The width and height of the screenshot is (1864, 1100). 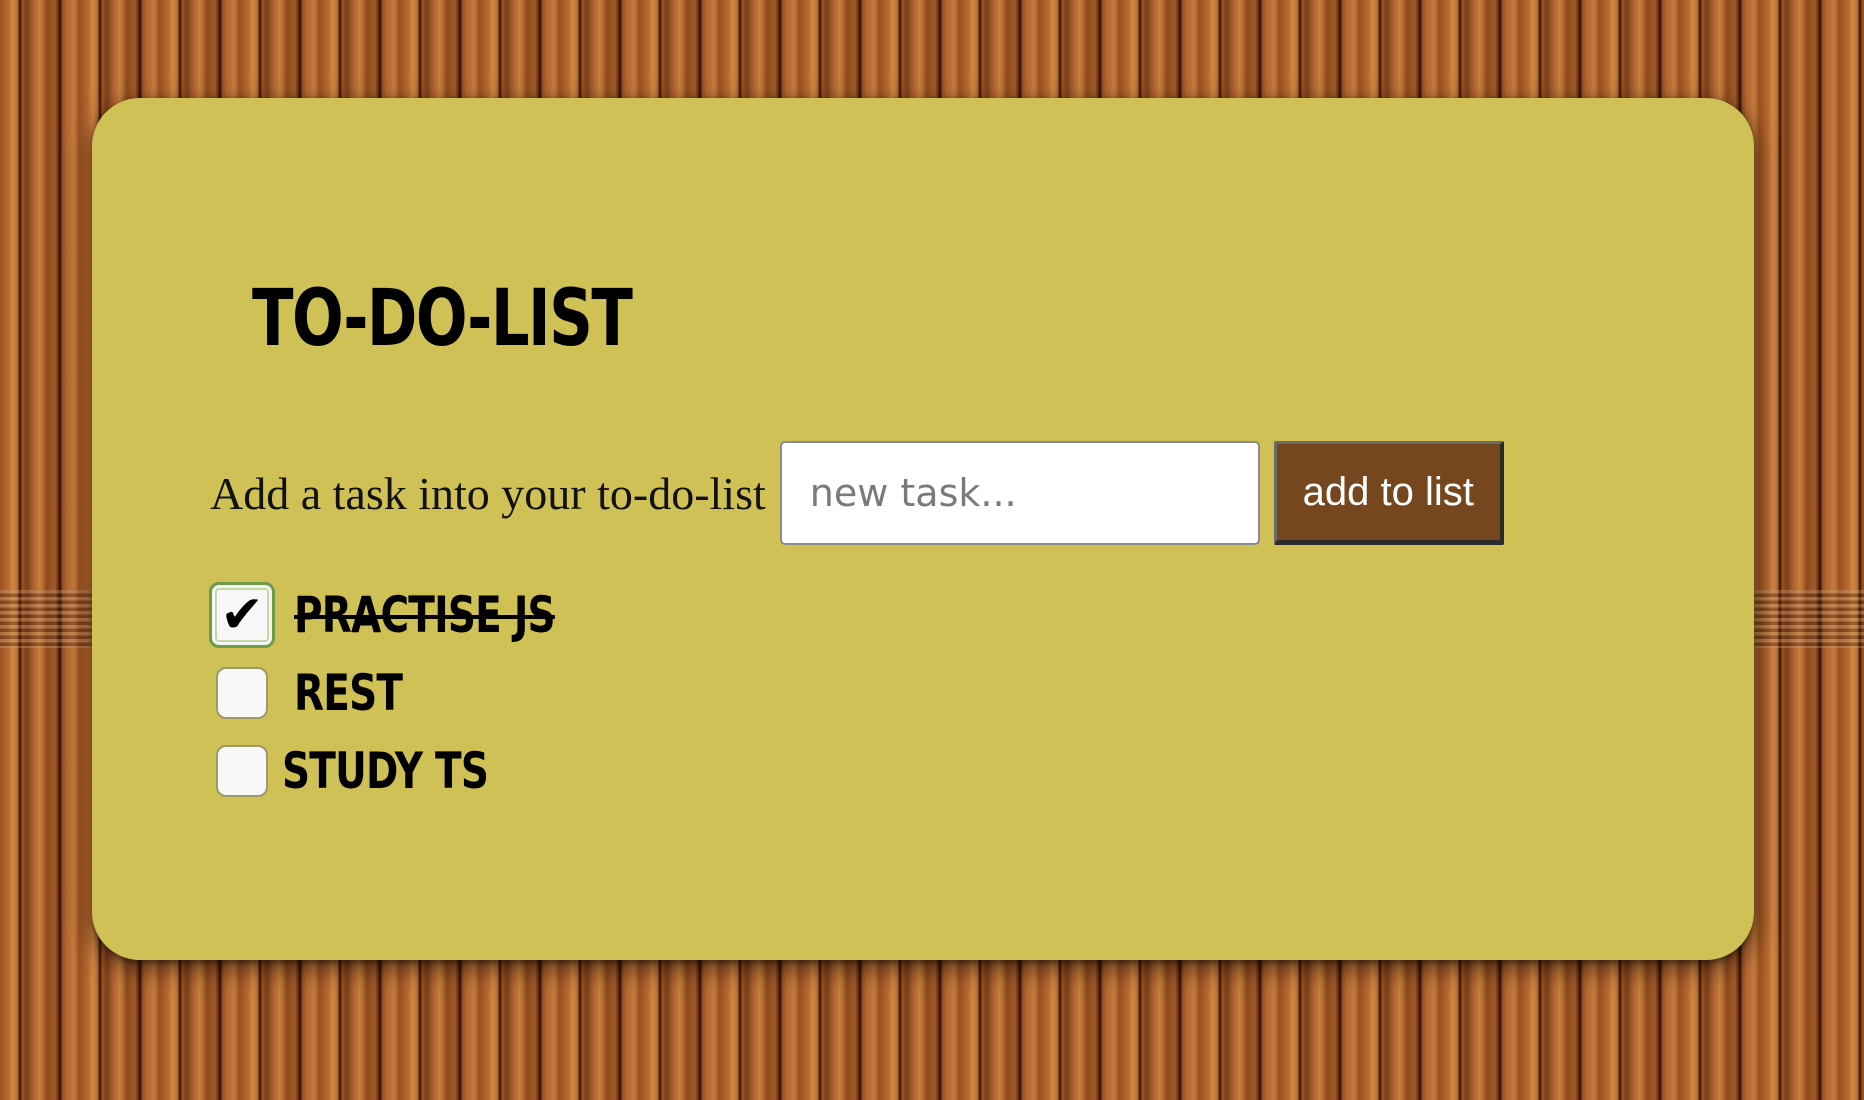 I want to click on add-to-list-button: add to list, so click(x=1388, y=493).